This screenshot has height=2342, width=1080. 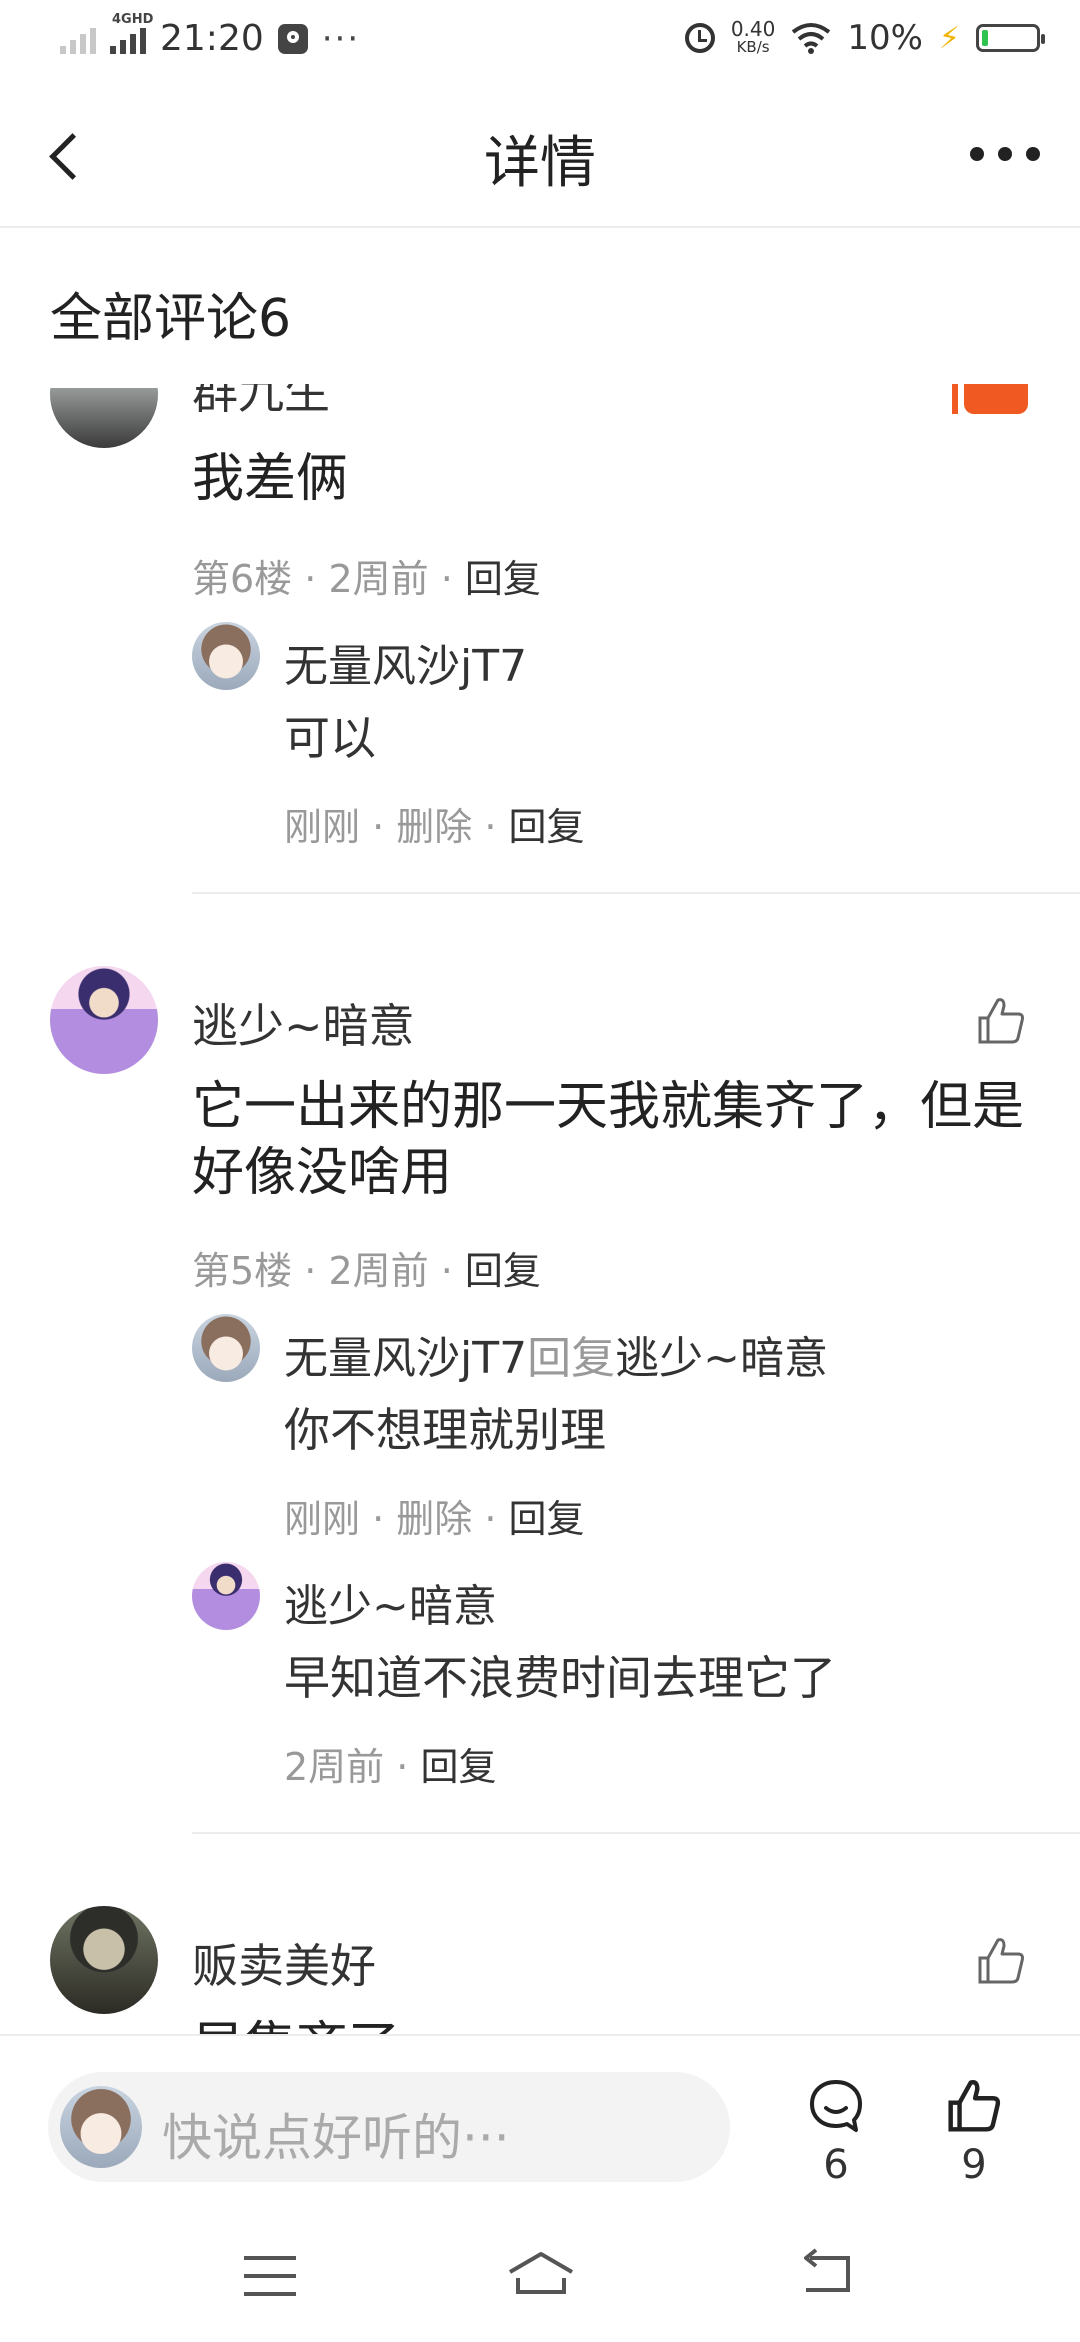 I want to click on reply-author: 逃少~暗意, so click(x=390, y=1602).